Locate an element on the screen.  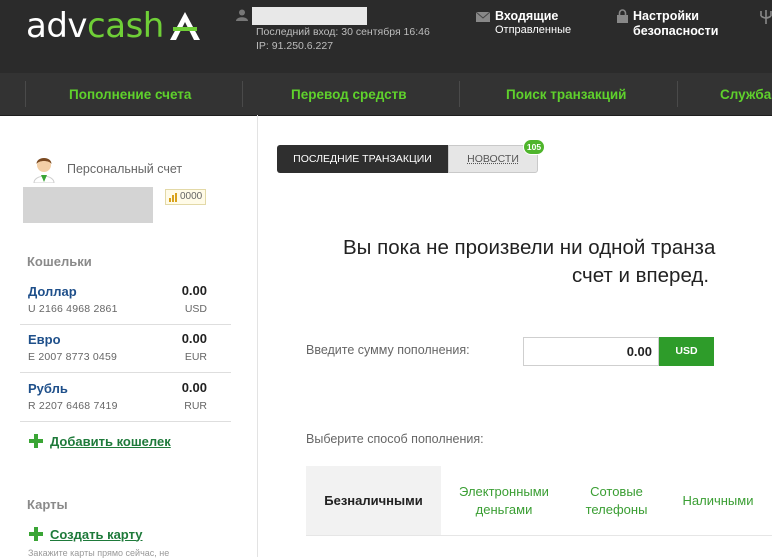
nav-support: Служба is located at coordinates (745, 94).